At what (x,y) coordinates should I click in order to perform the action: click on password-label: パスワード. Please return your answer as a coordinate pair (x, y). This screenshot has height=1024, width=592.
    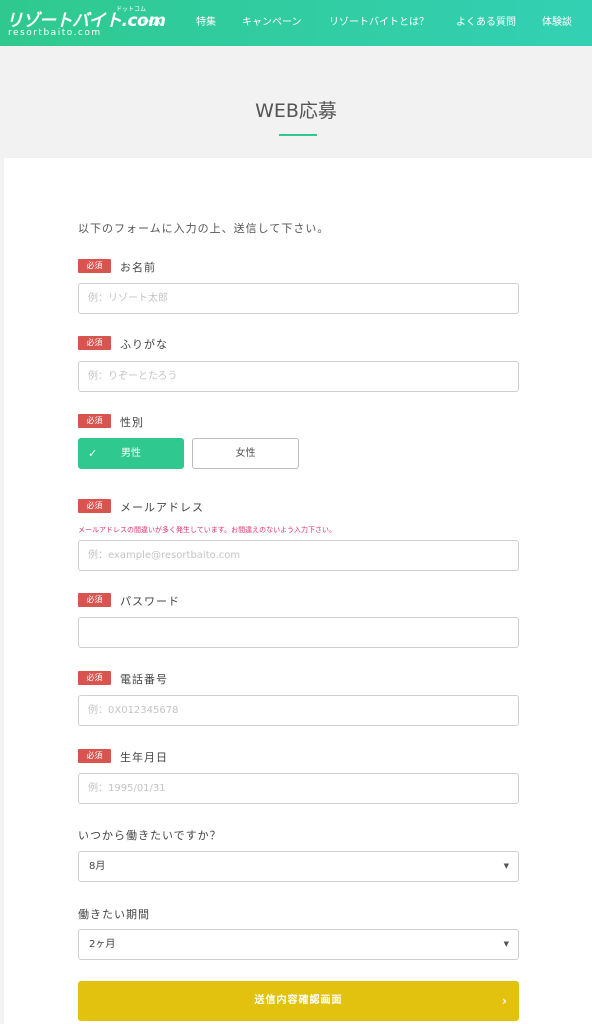
    Looking at the image, I should click on (150, 601).